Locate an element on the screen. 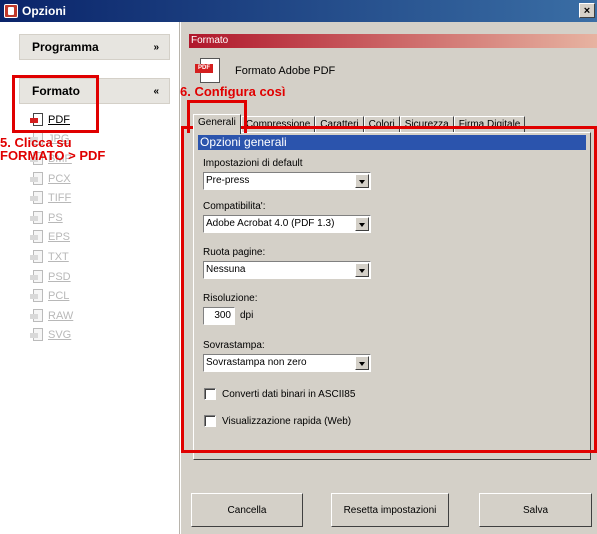  eps-file-icon is located at coordinates (37, 237).